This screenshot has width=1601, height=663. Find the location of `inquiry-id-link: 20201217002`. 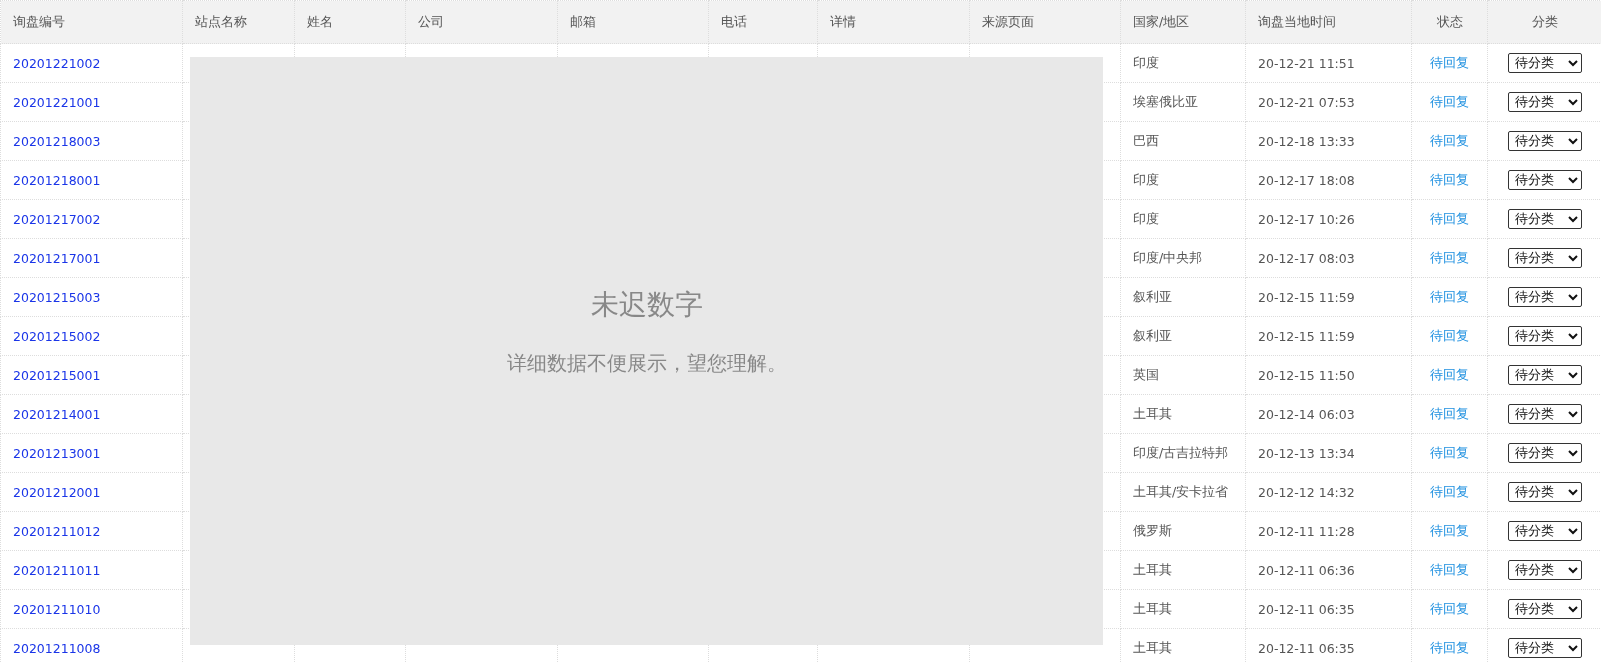

inquiry-id-link: 20201217002 is located at coordinates (57, 219).